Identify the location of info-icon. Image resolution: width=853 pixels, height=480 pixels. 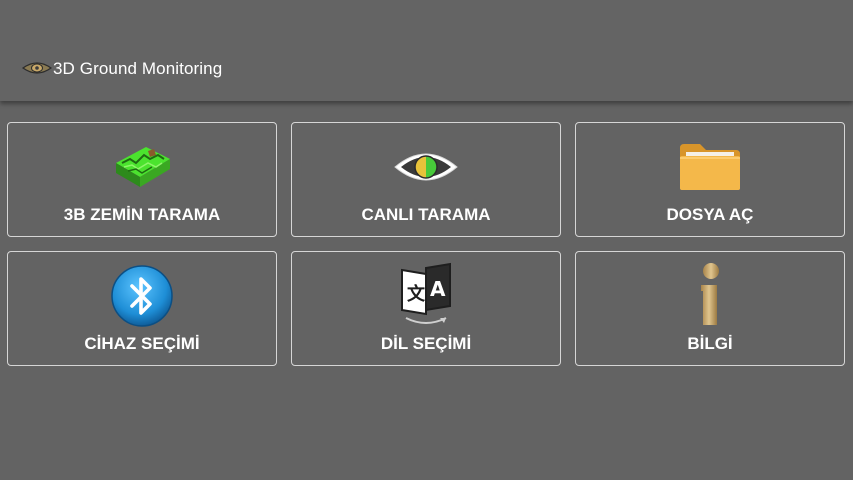
(710, 294).